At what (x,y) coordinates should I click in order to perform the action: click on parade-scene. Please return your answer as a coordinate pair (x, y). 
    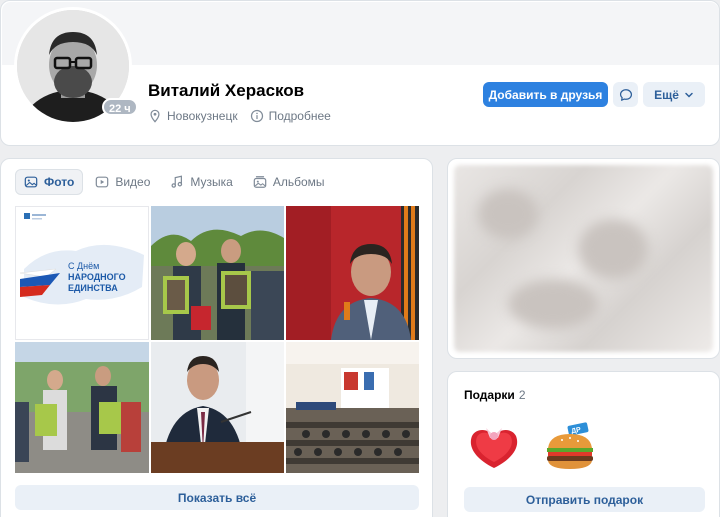
    Looking at the image, I should click on (217, 273).